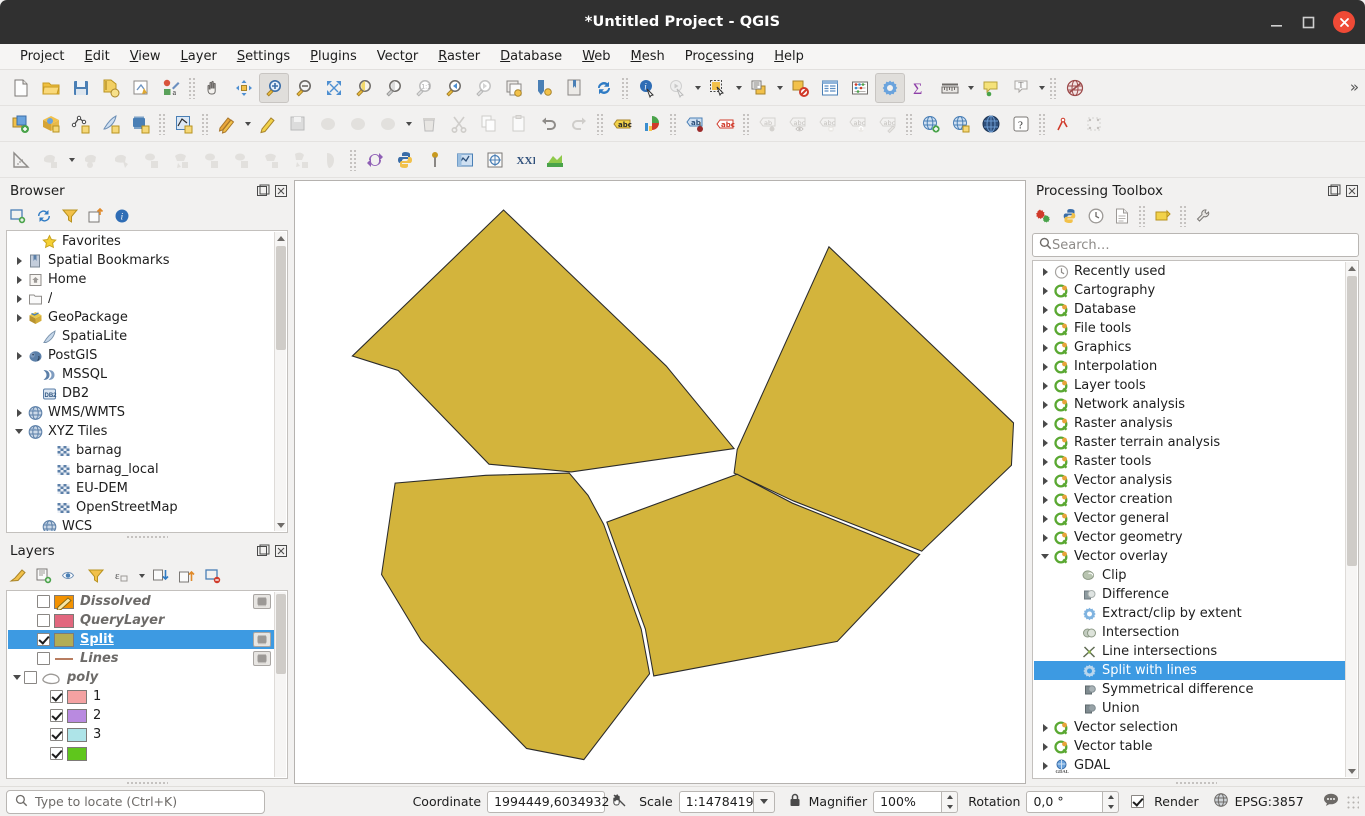 The image size is (1365, 816). What do you see at coordinates (397, 56) in the screenshot?
I see `menu-vector: Vector` at bounding box center [397, 56].